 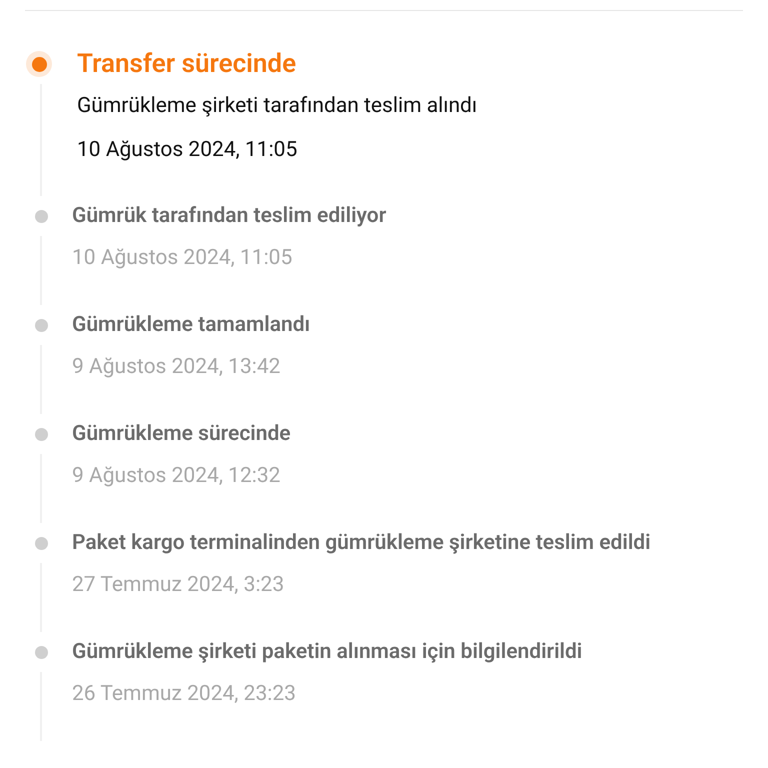 What do you see at coordinates (327, 652) in the screenshot?
I see `event-title: Gümrükleme şirketi paketin alınması için bilgilendirildi` at bounding box center [327, 652].